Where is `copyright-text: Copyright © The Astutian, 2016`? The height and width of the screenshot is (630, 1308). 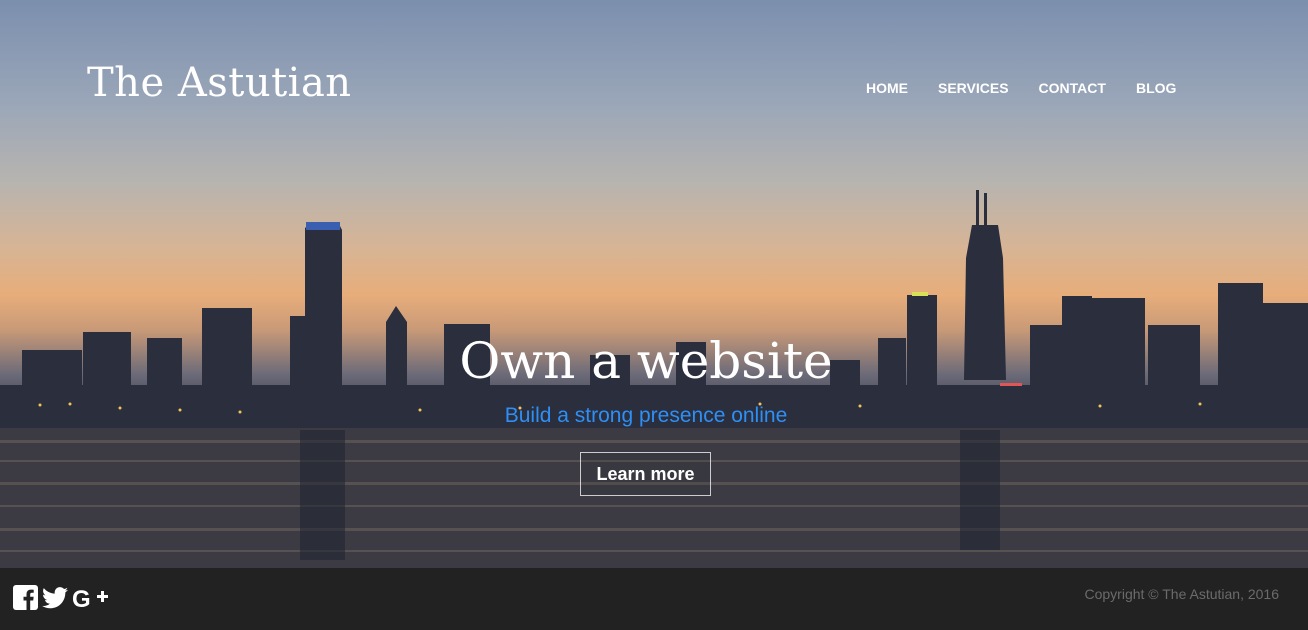
copyright-text: Copyright © The Astutian, 2016 is located at coordinates (1181, 594).